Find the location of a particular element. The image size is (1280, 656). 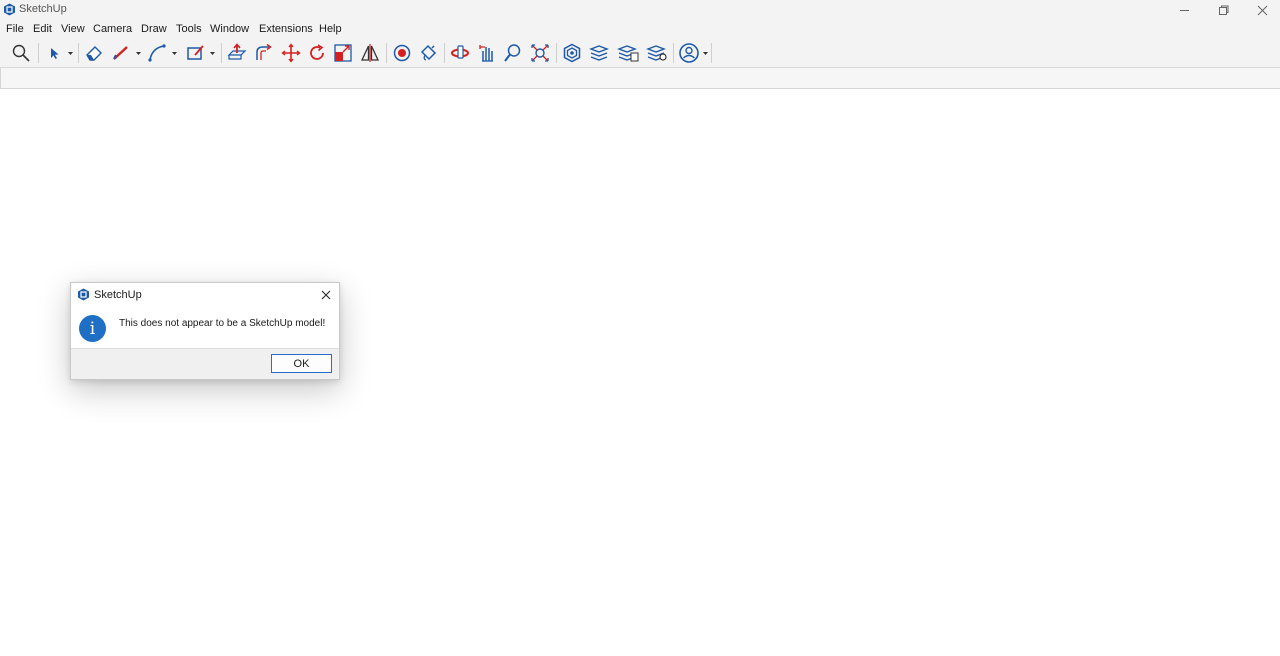

layers-icon is located at coordinates (599, 53).